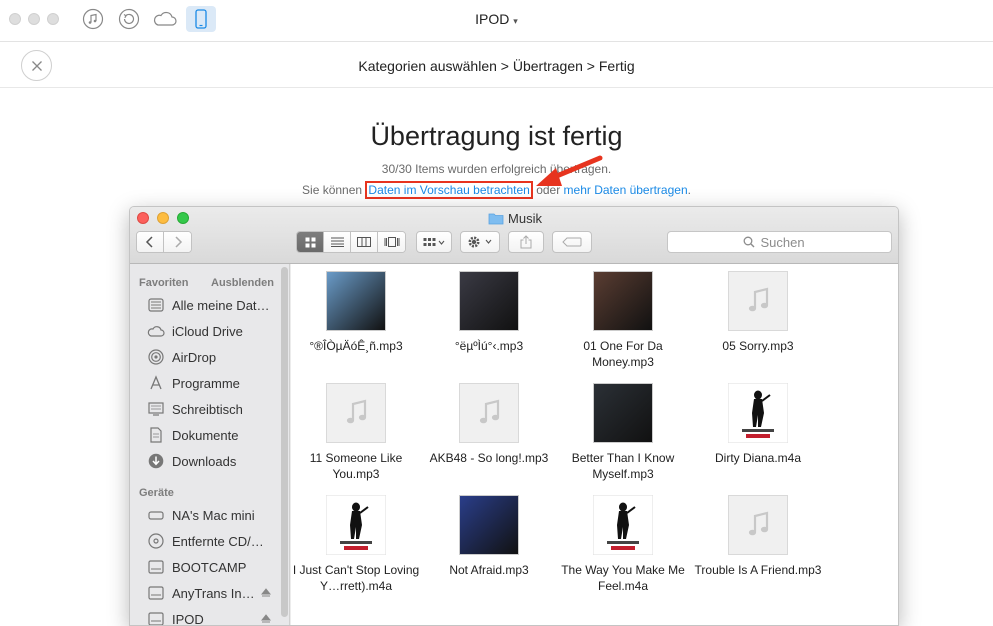 This screenshot has height=626, width=993. I want to click on coverflow-icon, so click(392, 242).